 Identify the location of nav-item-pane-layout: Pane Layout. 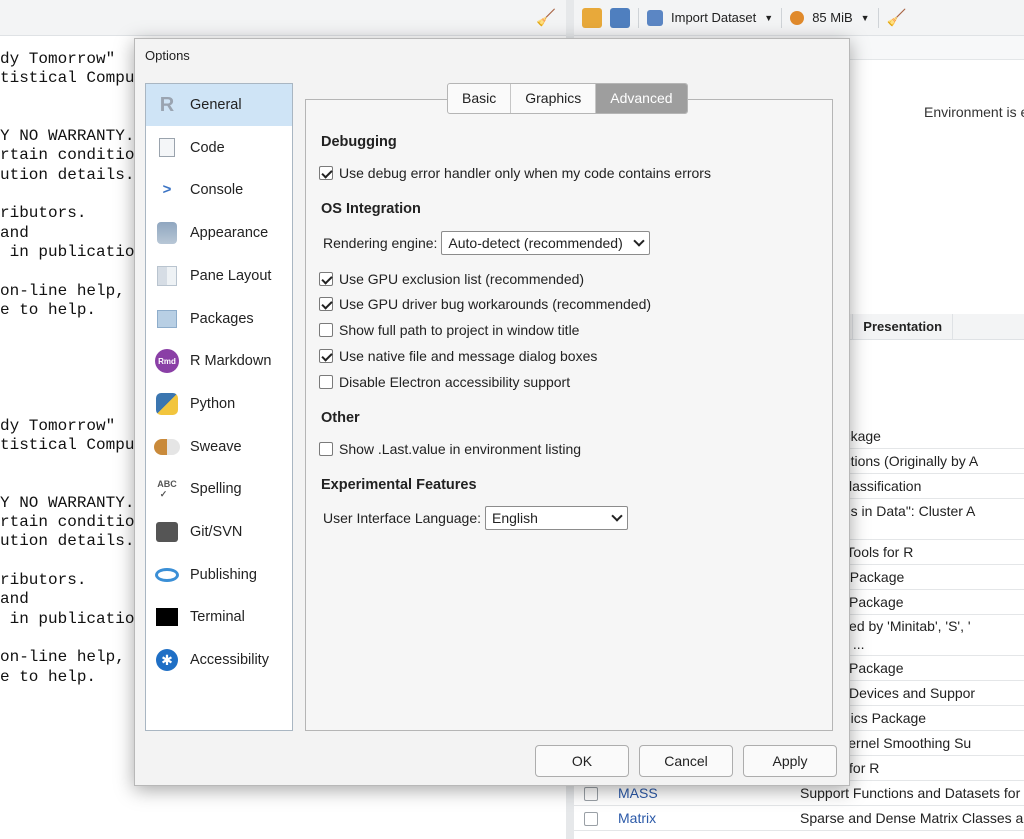
(219, 276).